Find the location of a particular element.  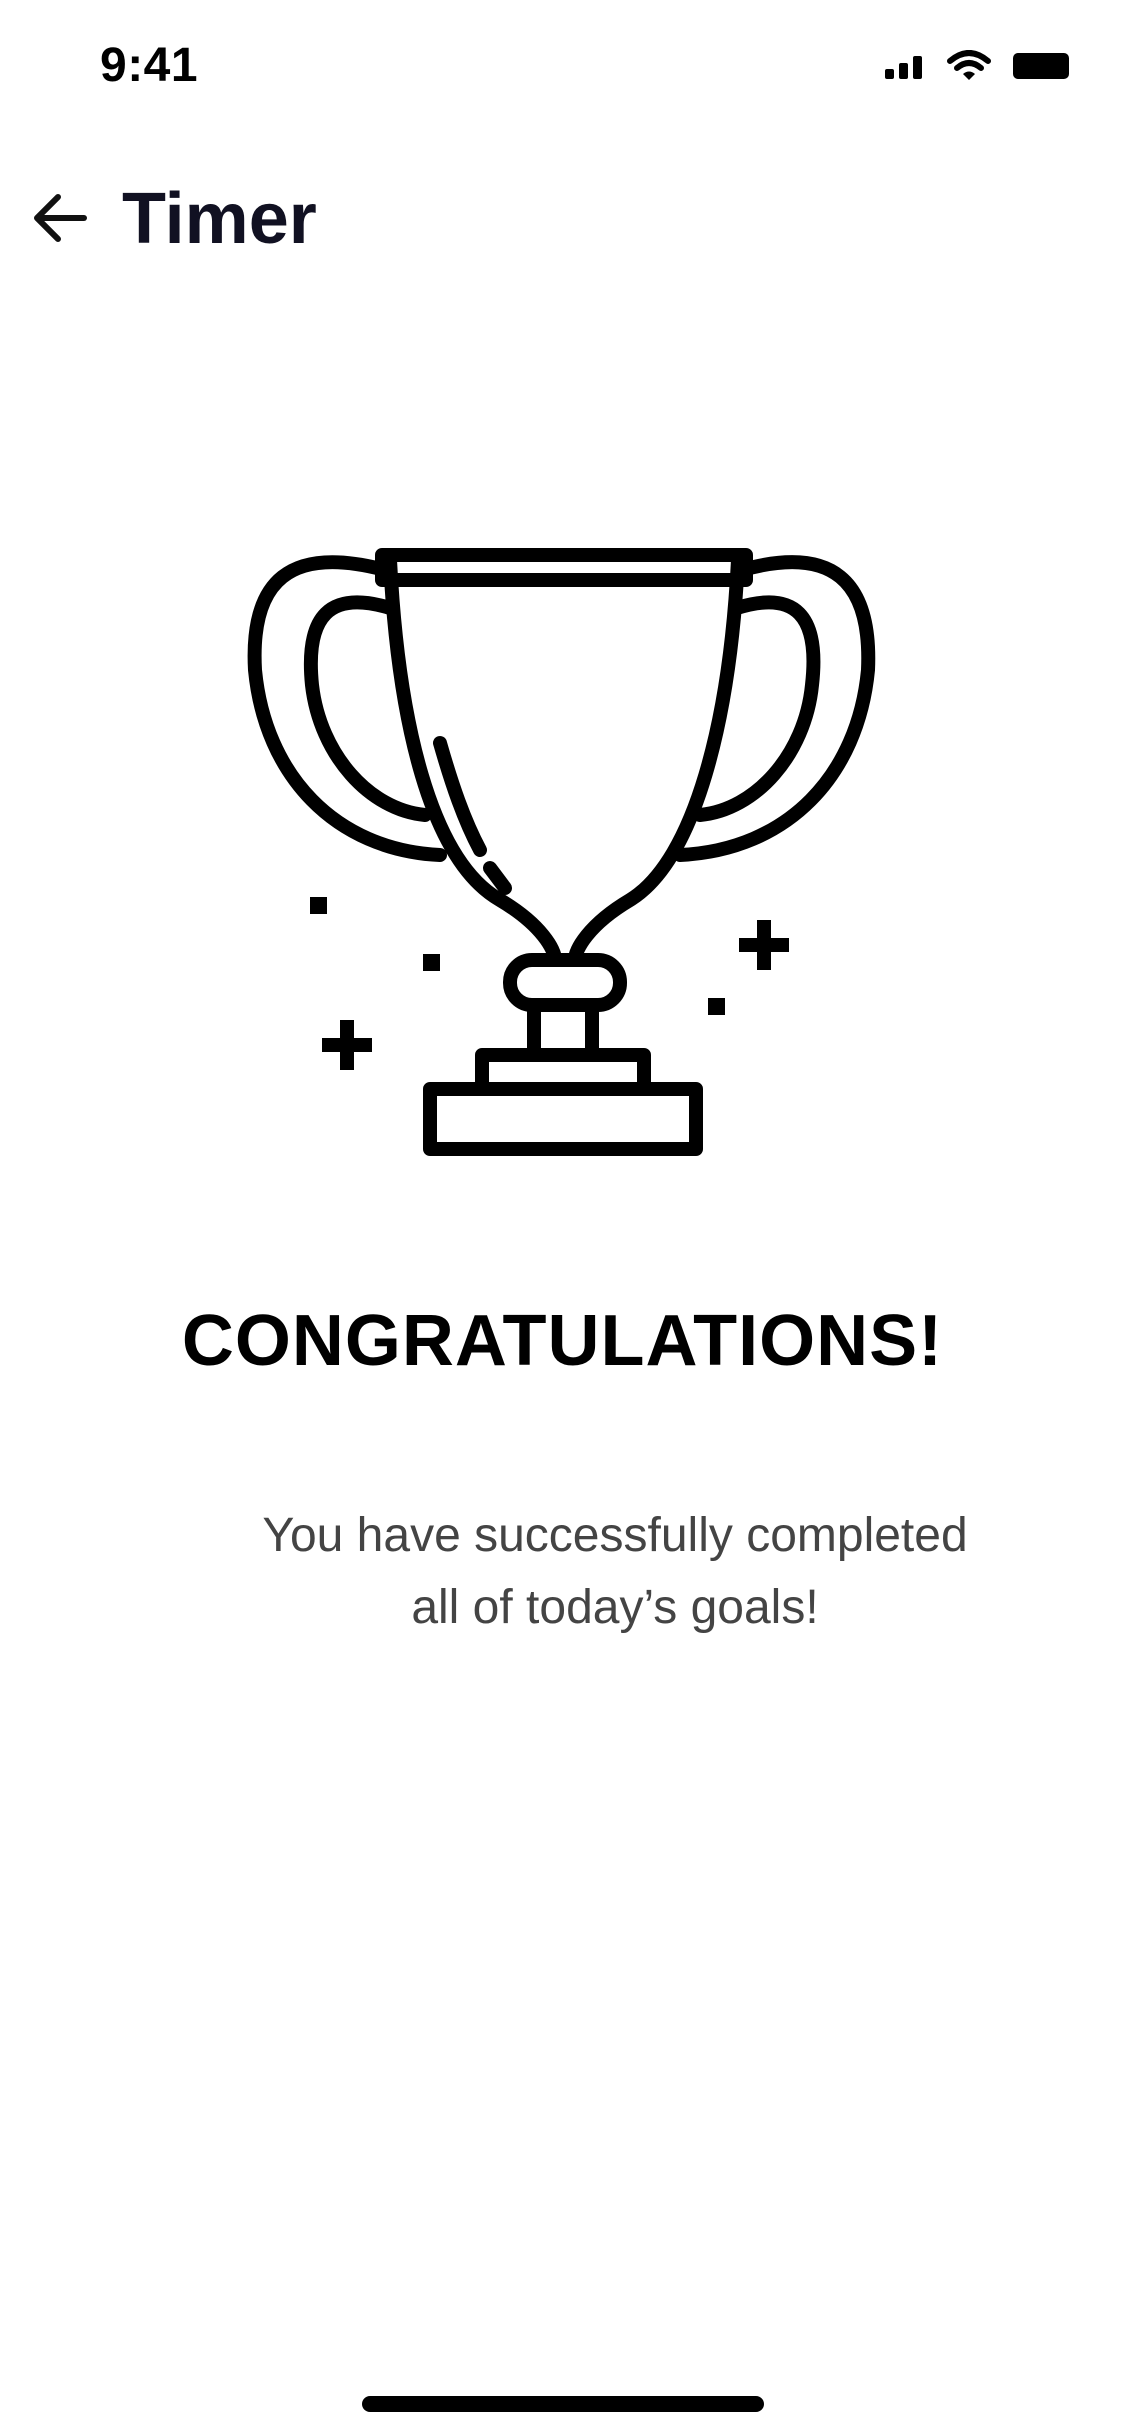

battery-icon is located at coordinates (1043, 68).